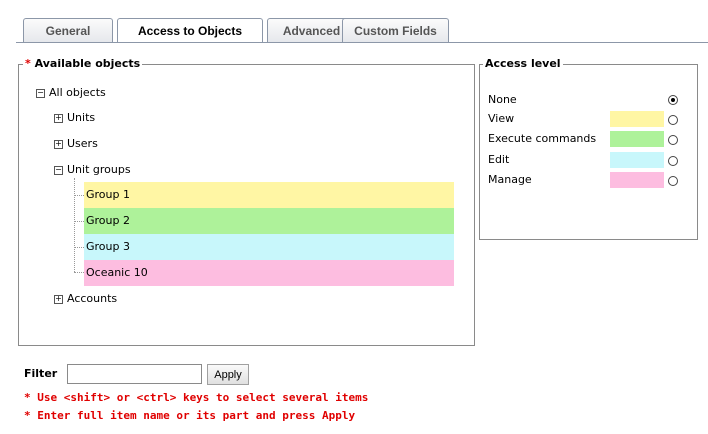 Image resolution: width=708 pixels, height=434 pixels. What do you see at coordinates (28, 63) in the screenshot?
I see `required-mark: *` at bounding box center [28, 63].